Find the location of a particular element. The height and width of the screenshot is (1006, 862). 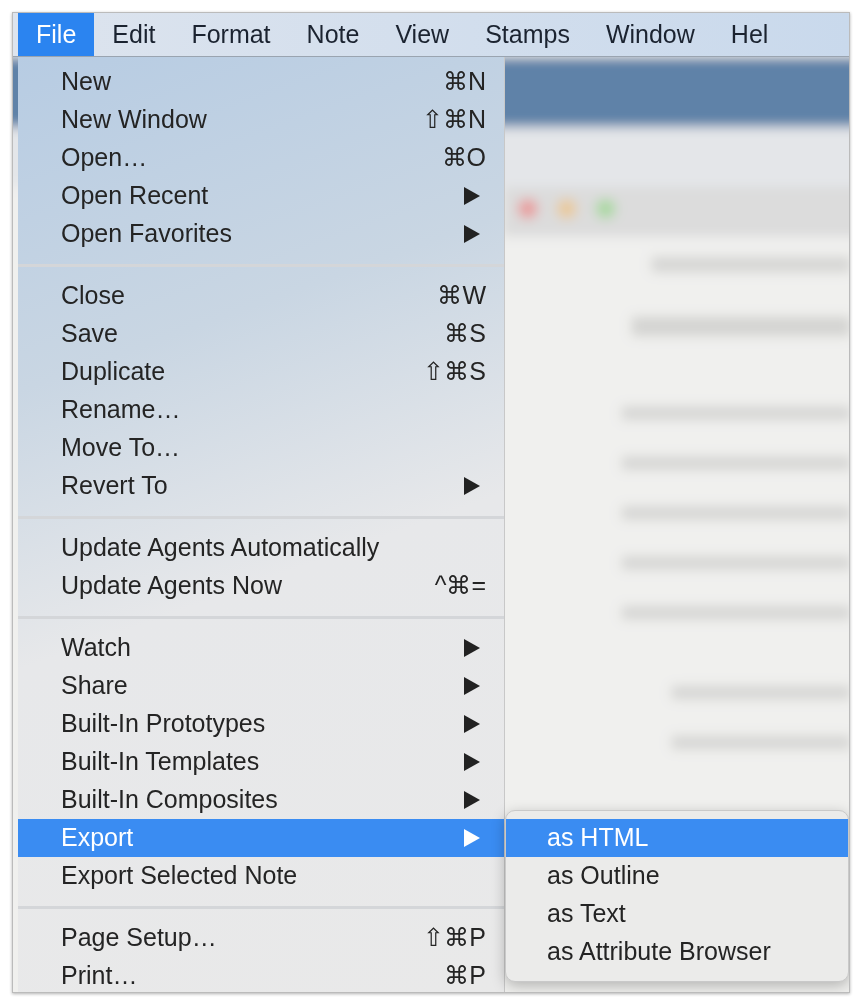

keyboard-shortcut: ⇧⌘S is located at coordinates (454, 372).